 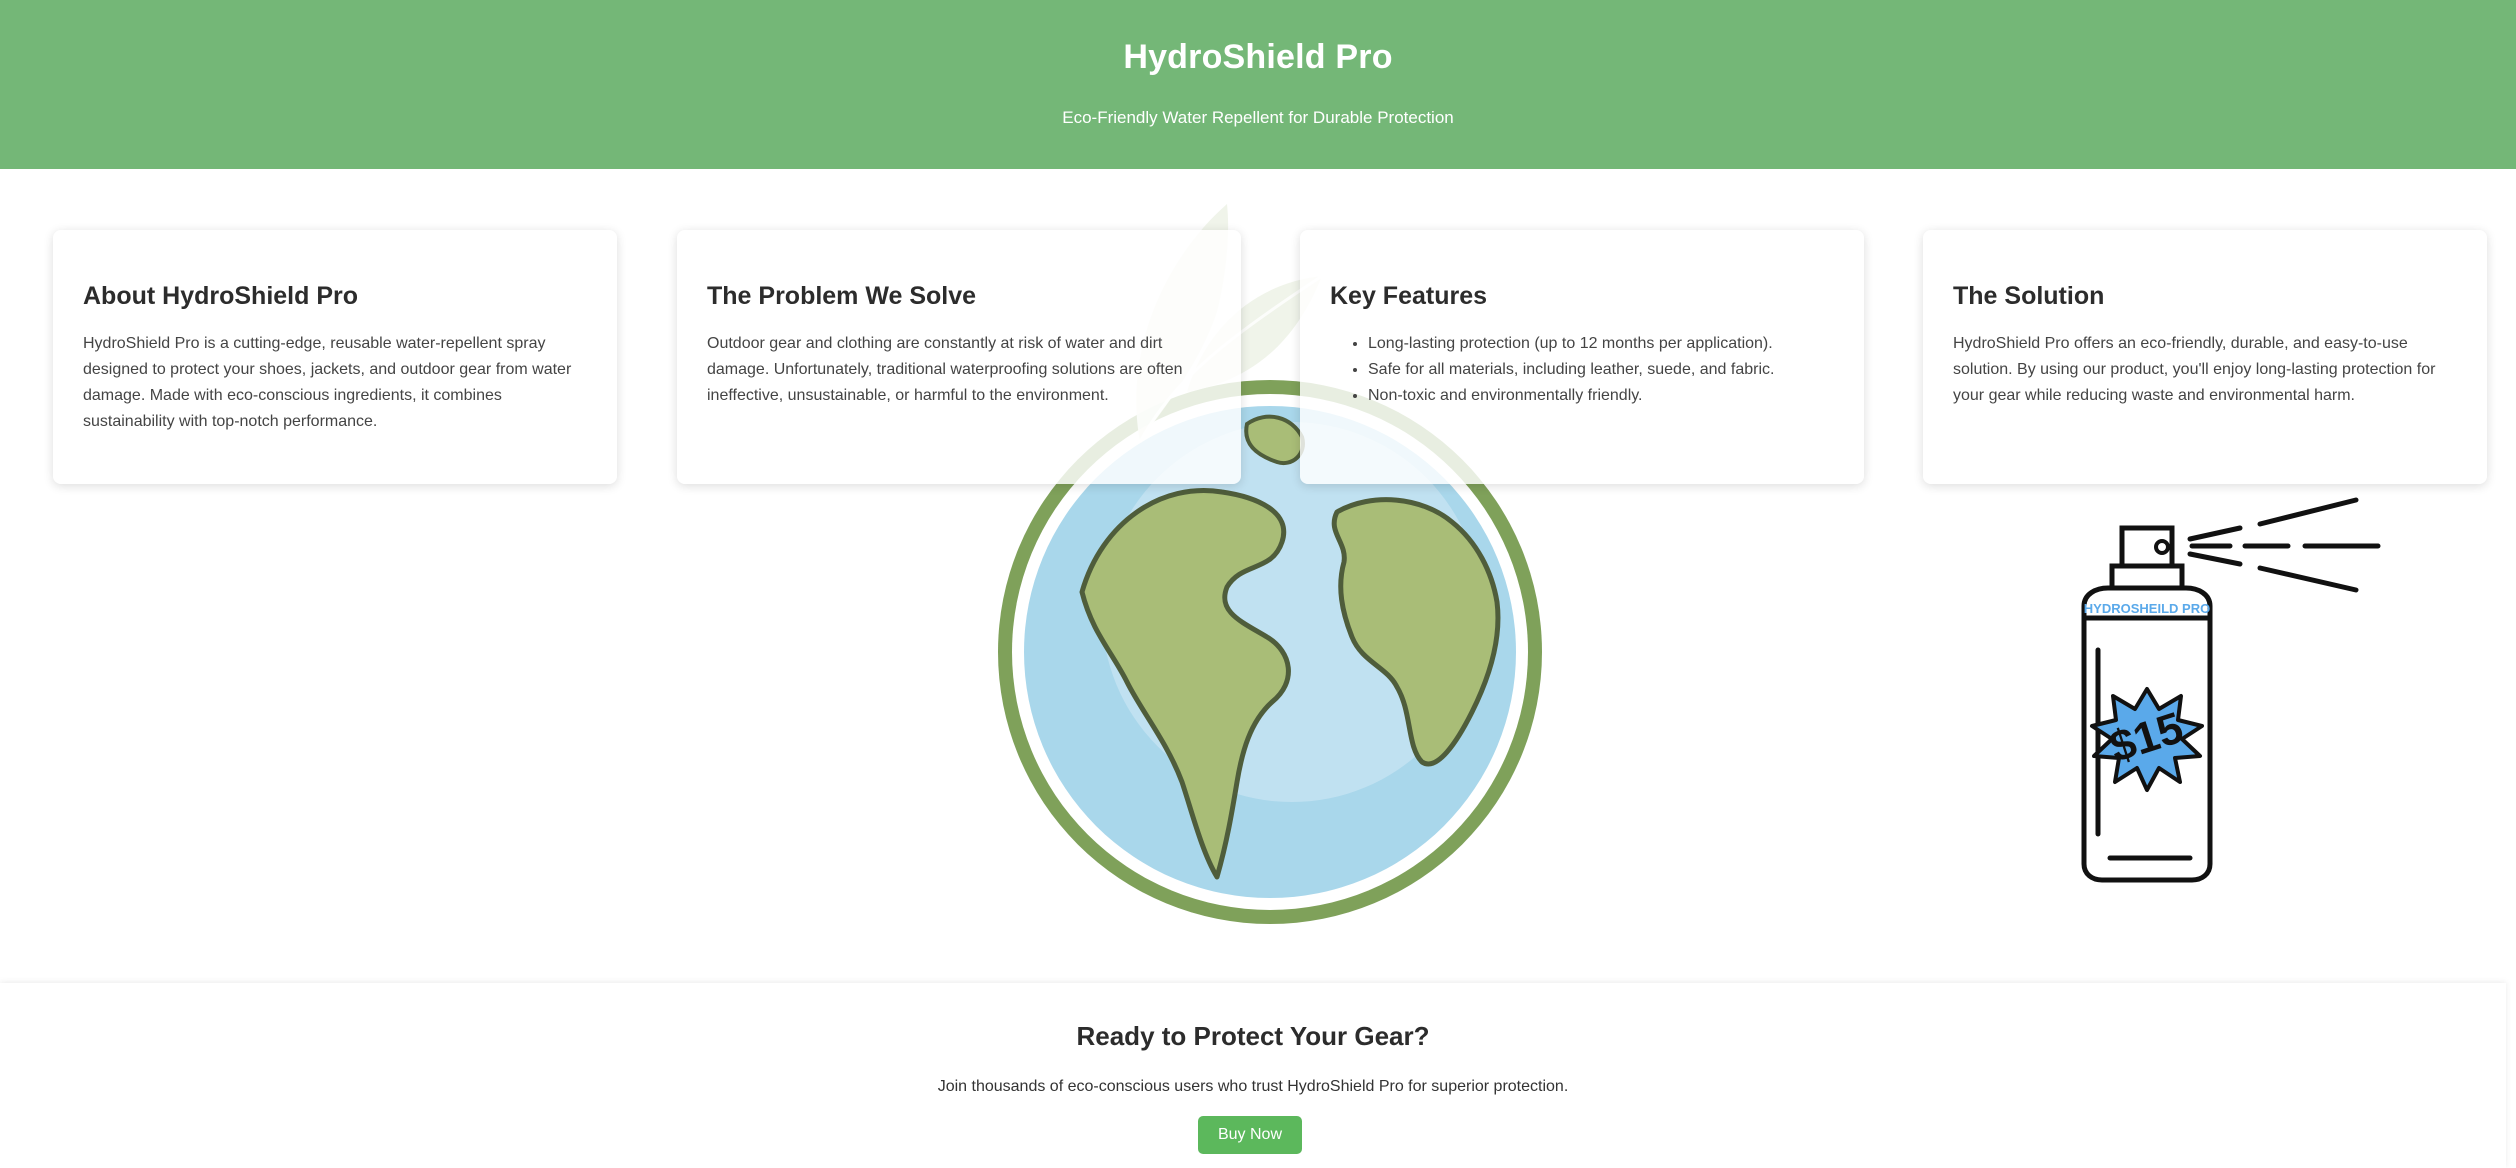 What do you see at coordinates (1258, 57) in the screenshot?
I see `site-title: HydroShield Pro` at bounding box center [1258, 57].